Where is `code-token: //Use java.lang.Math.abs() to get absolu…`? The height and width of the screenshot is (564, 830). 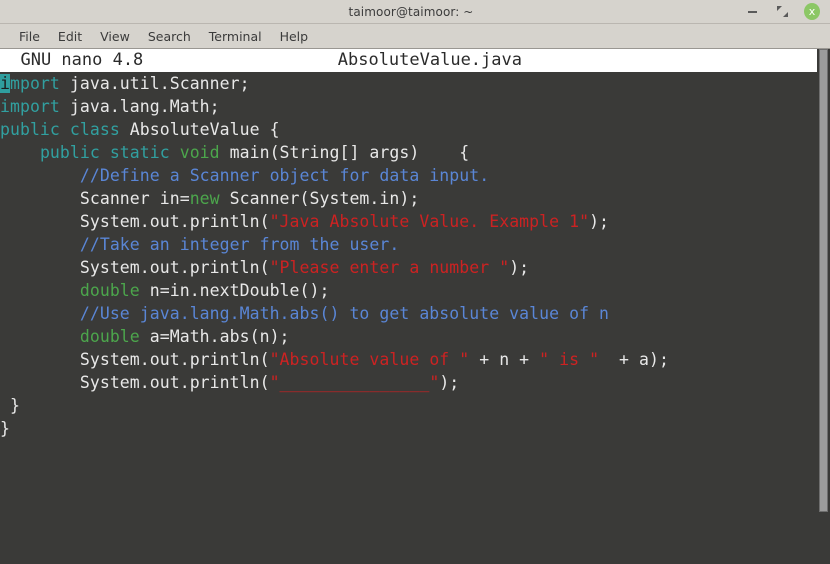
code-token: //Use java.lang.Math.abs() to get absolu… is located at coordinates (344, 313).